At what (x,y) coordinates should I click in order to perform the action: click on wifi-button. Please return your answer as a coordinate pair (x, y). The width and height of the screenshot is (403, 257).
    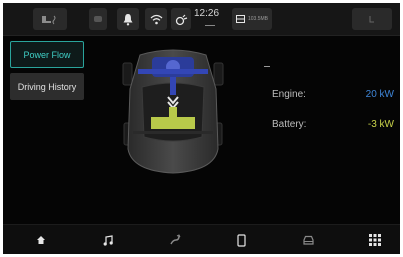
    Looking at the image, I should click on (156, 19).